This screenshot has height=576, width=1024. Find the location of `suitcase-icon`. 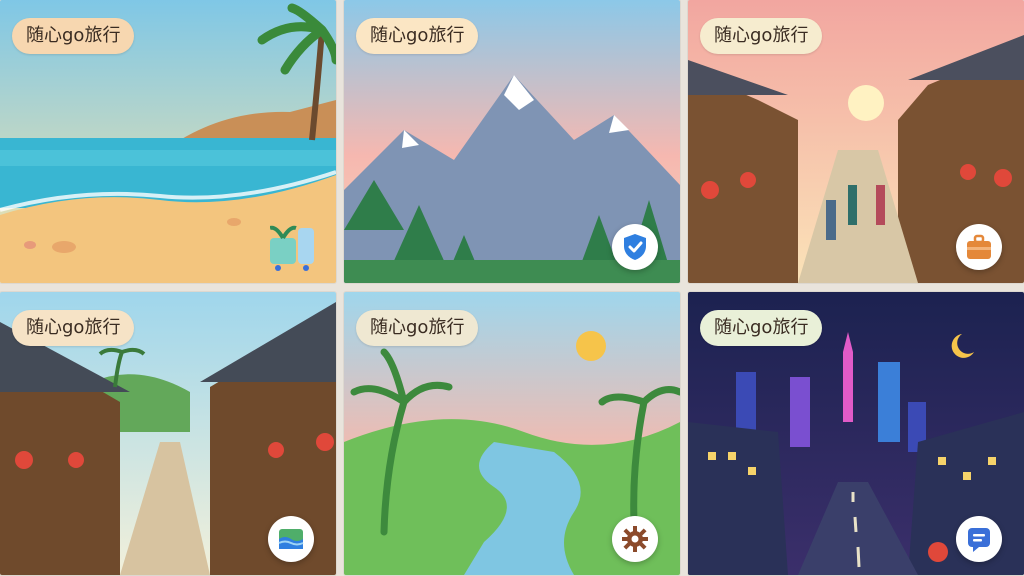

suitcase-icon is located at coordinates (979, 246).